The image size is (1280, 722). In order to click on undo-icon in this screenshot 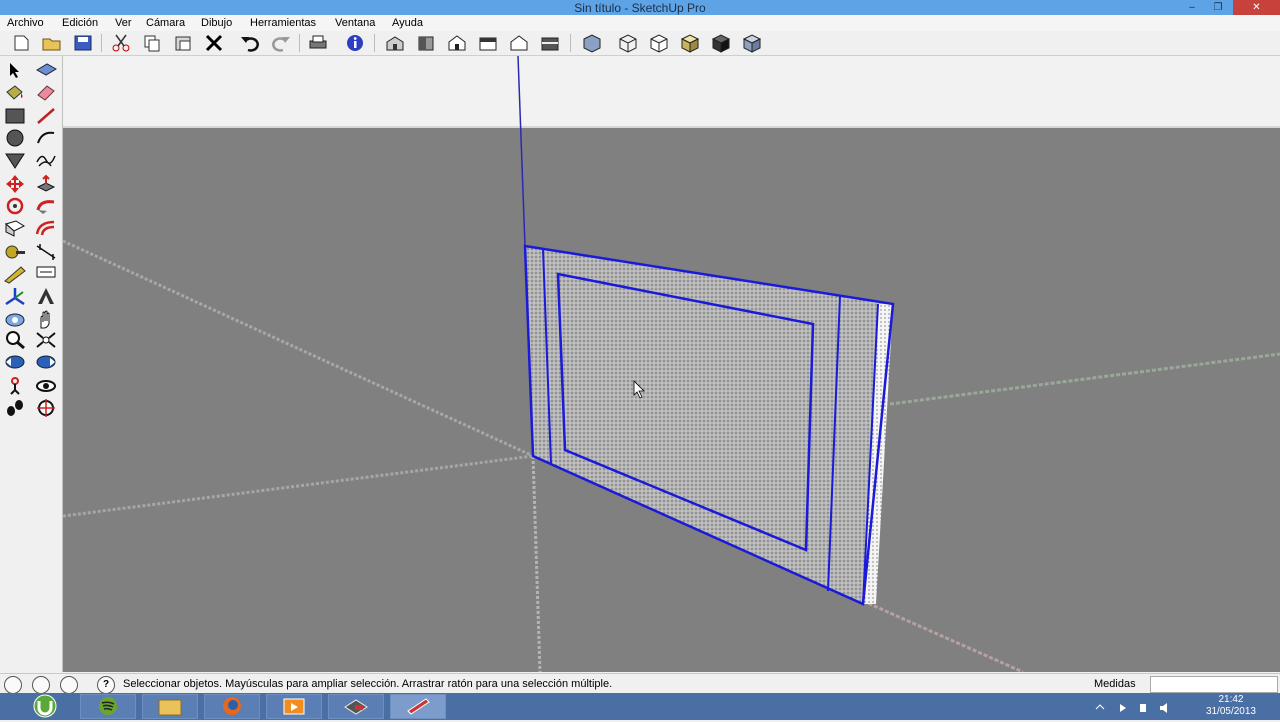, I will do `click(250, 43)`.